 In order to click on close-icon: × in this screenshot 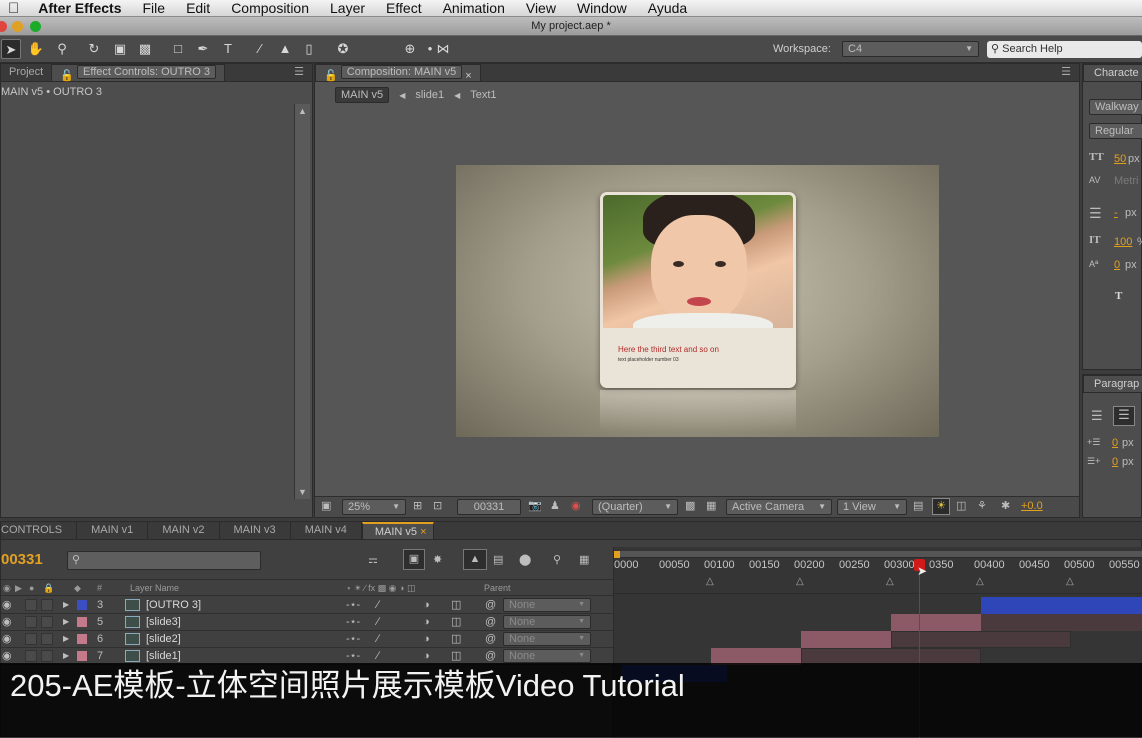, I will do `click(468, 76)`.